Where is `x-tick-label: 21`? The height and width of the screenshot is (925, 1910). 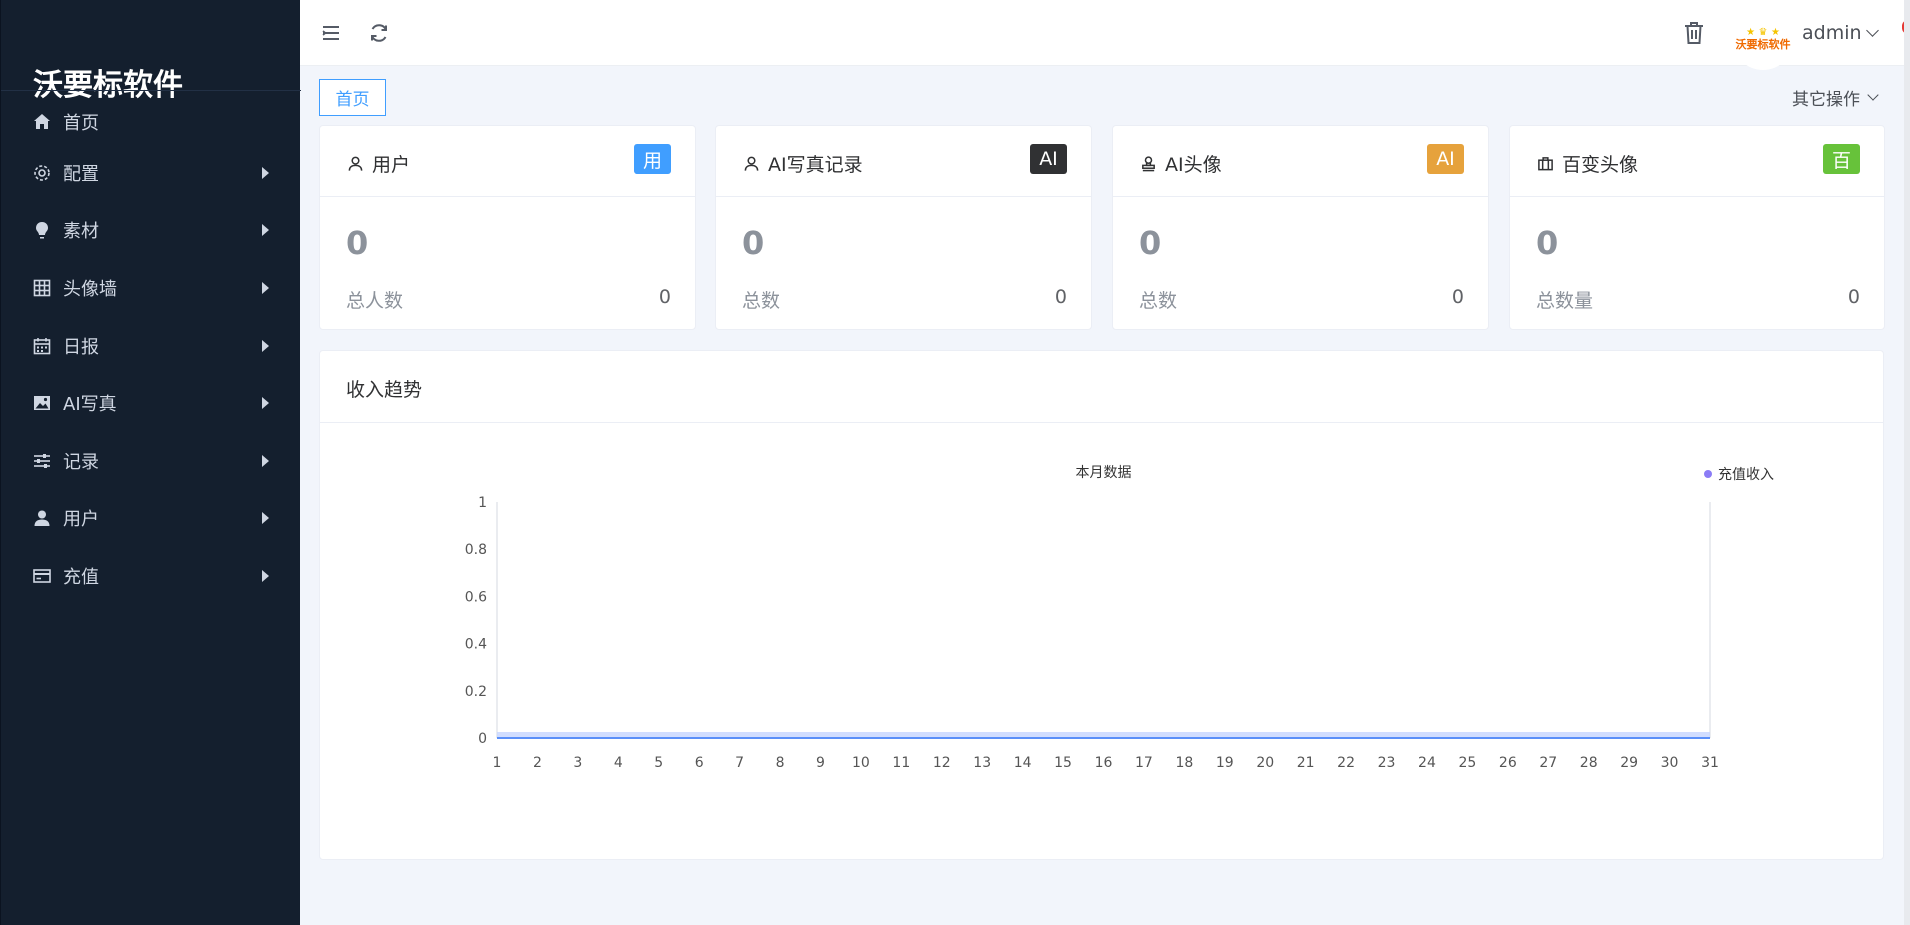
x-tick-label: 21 is located at coordinates (1306, 763).